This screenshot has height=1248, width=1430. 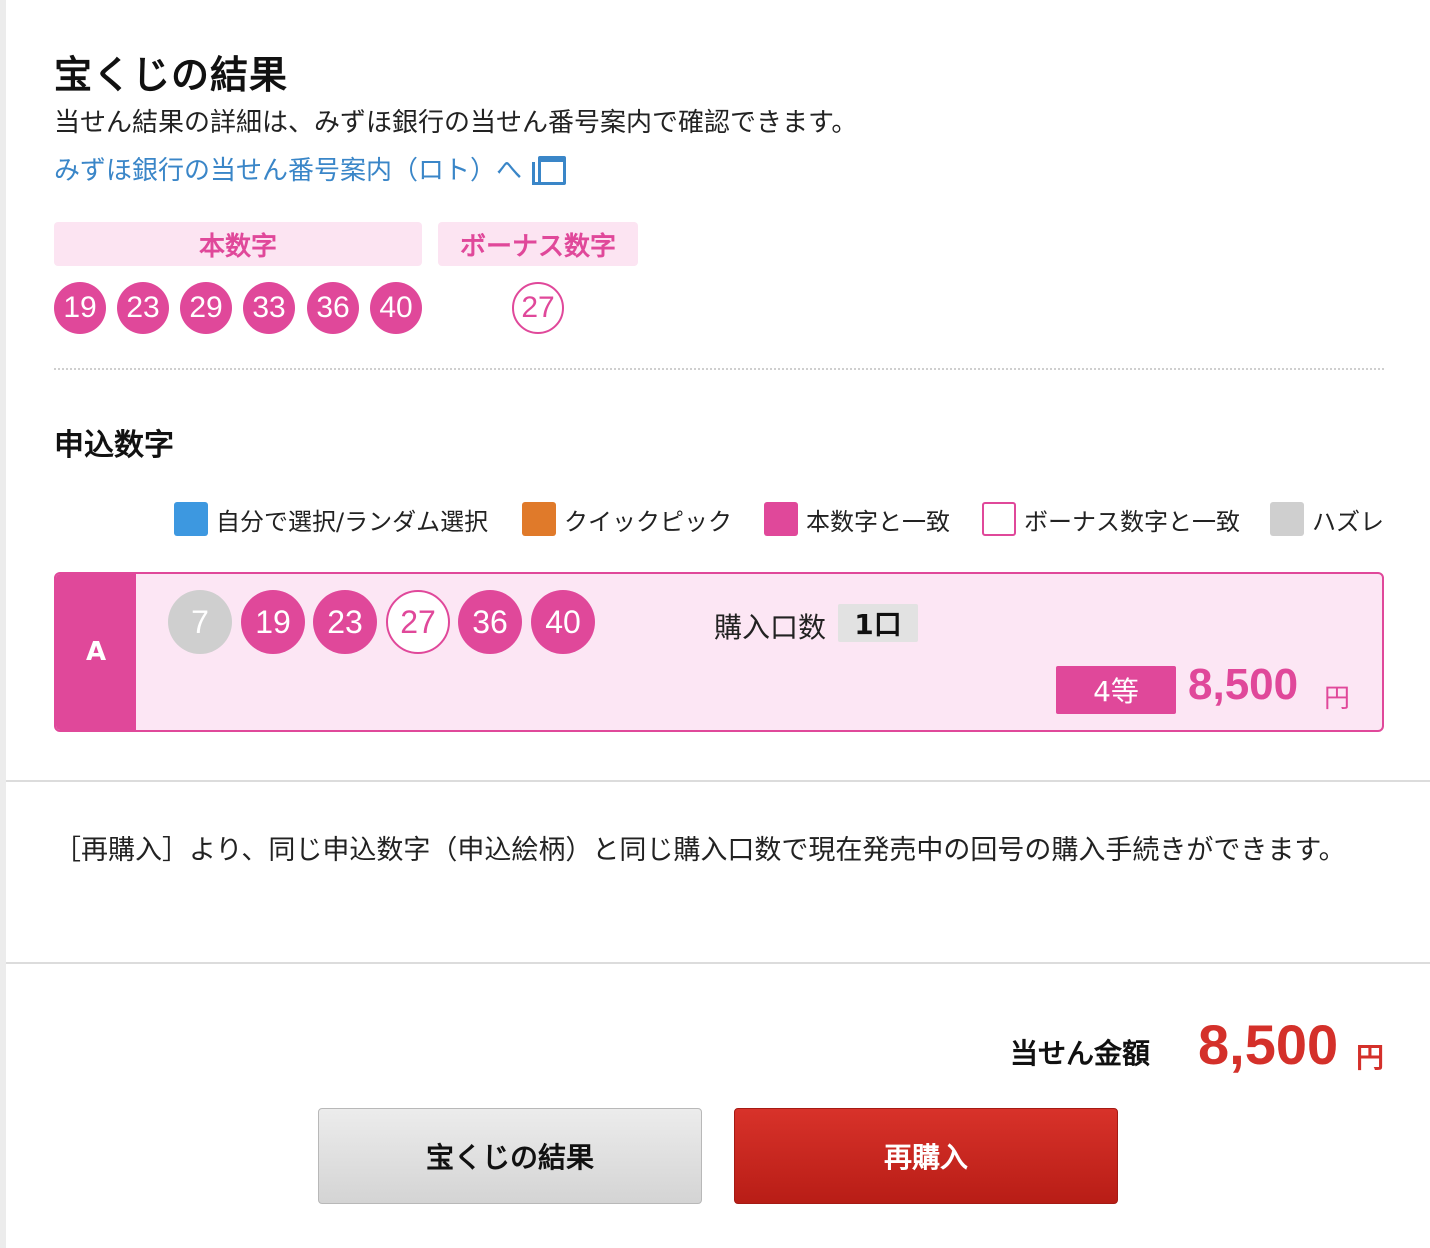 I want to click on winning-main-number: 29, so click(x=206, y=308).